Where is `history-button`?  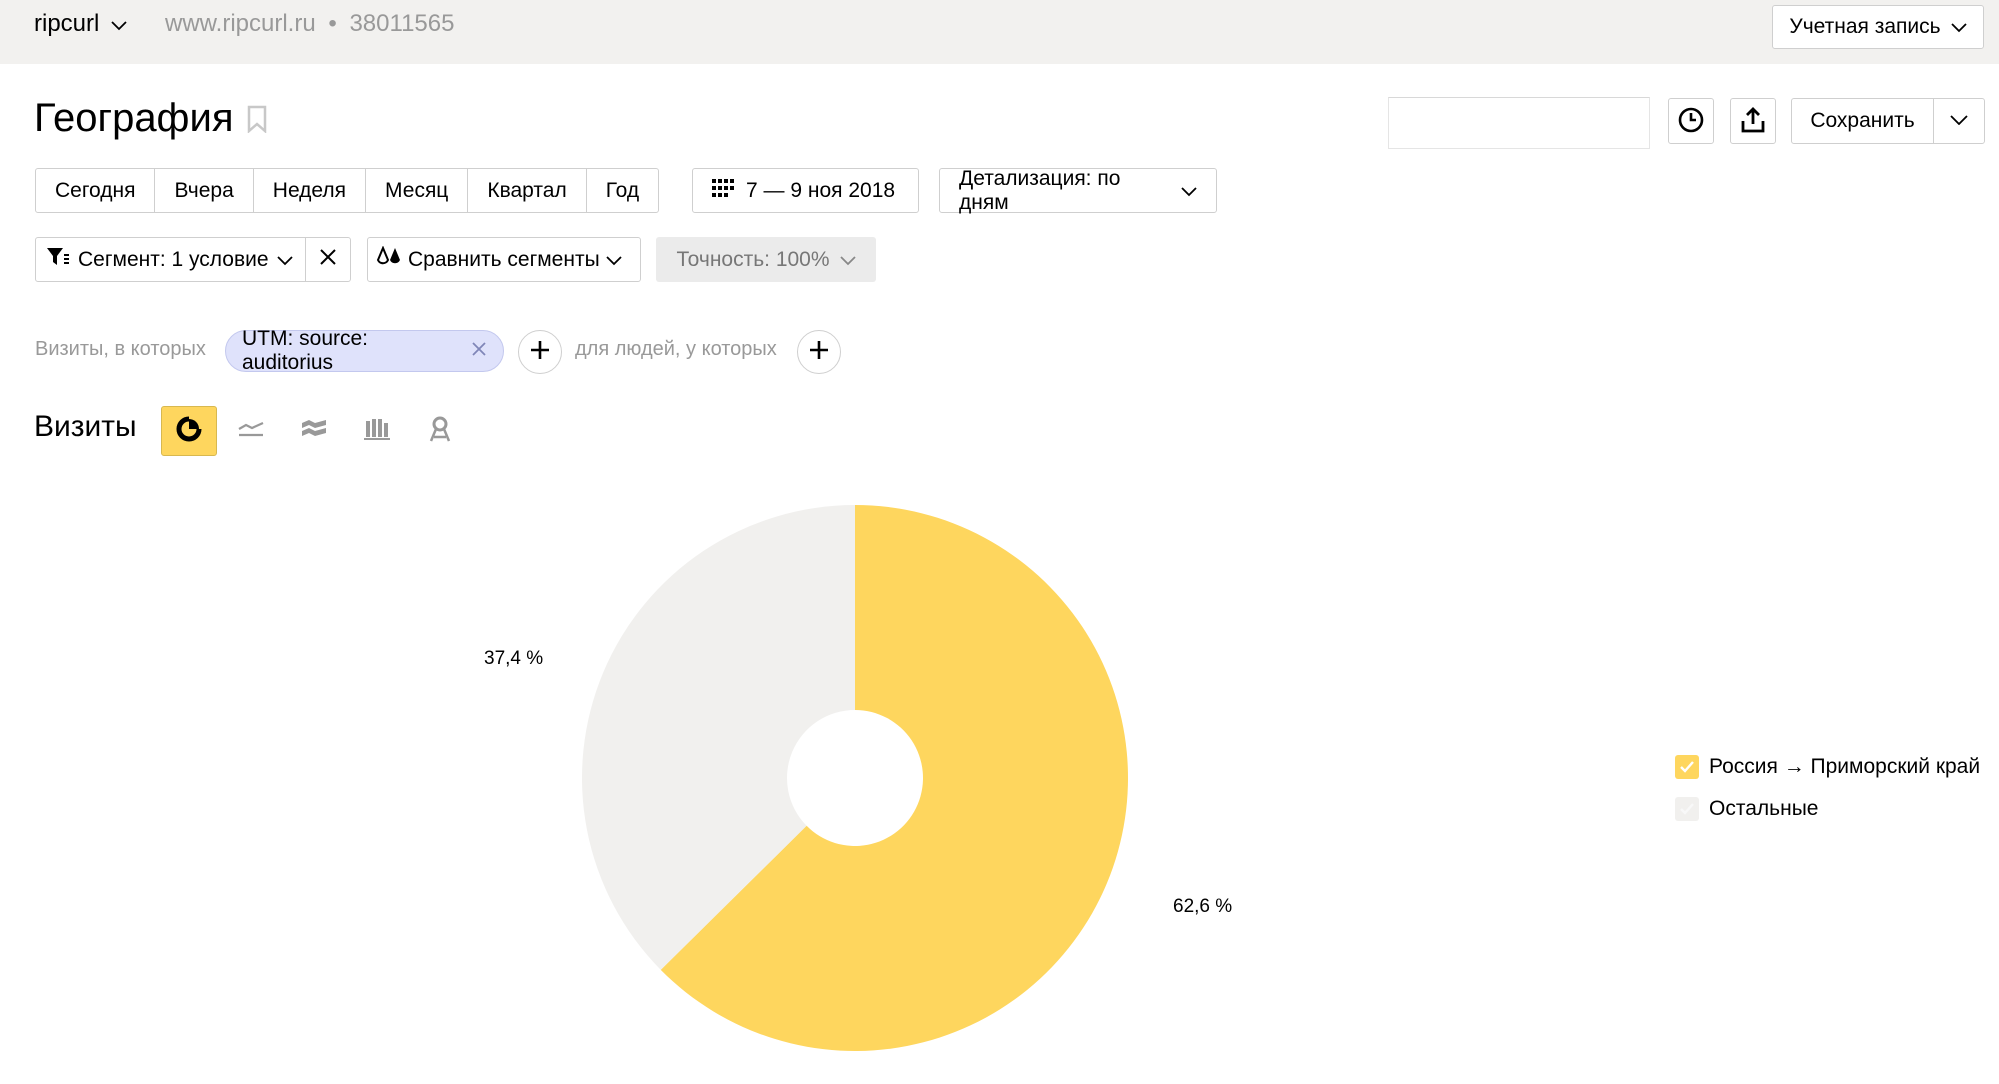
history-button is located at coordinates (1691, 121).